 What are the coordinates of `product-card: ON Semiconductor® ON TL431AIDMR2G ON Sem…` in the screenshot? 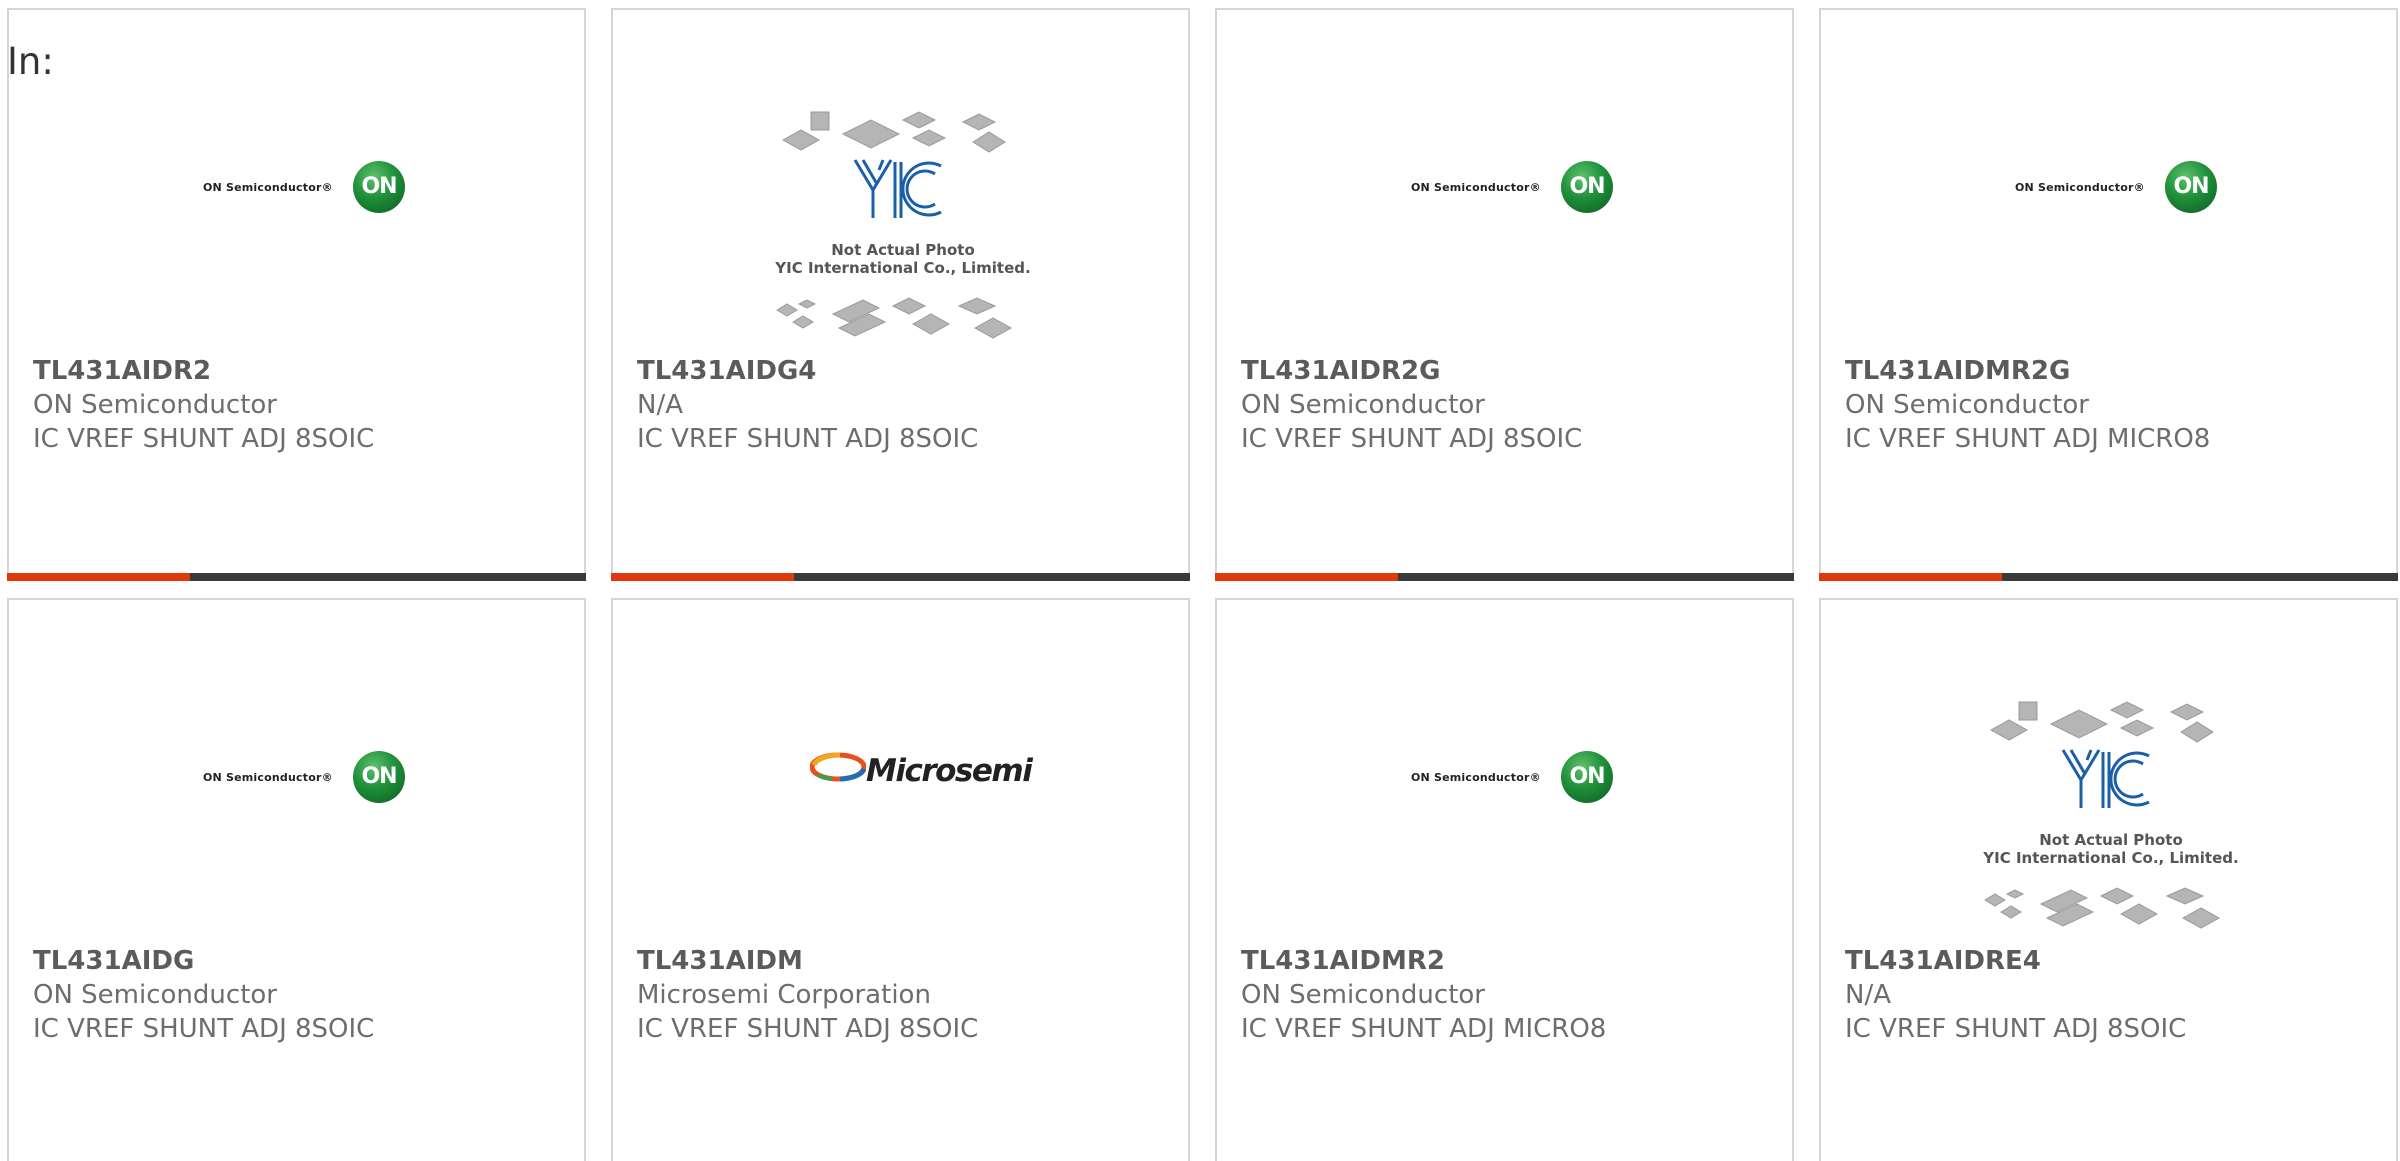 It's located at (2108, 294).